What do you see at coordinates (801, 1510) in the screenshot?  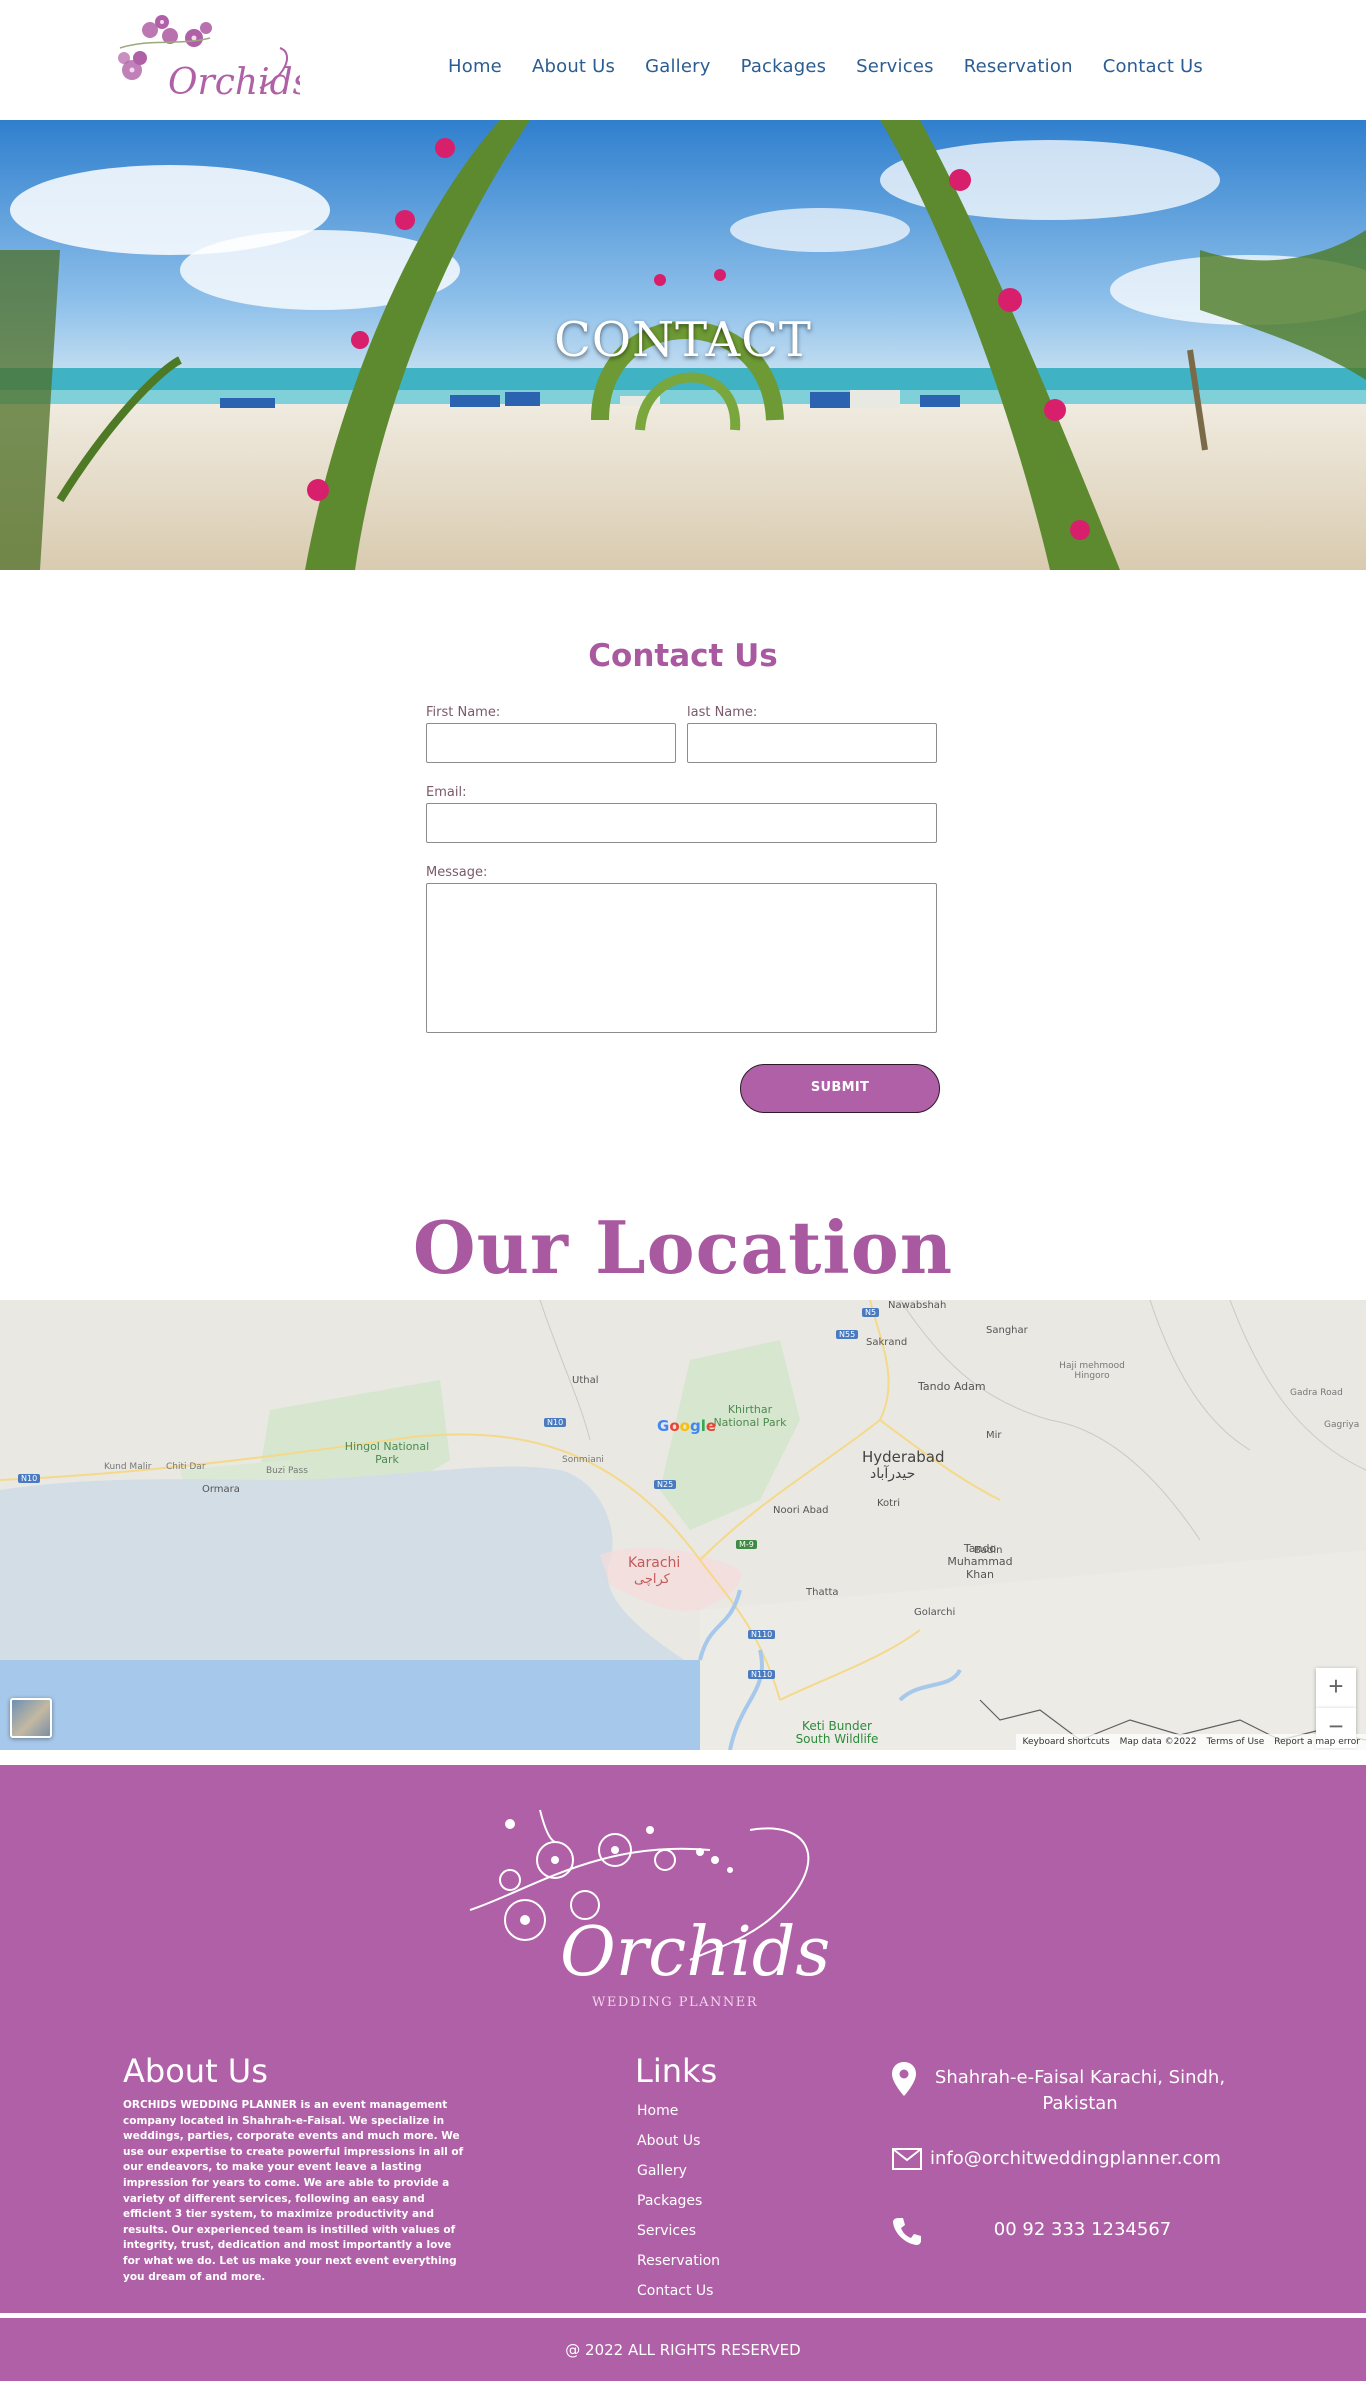 I see `map-label-noori-abad: Noori Abad` at bounding box center [801, 1510].